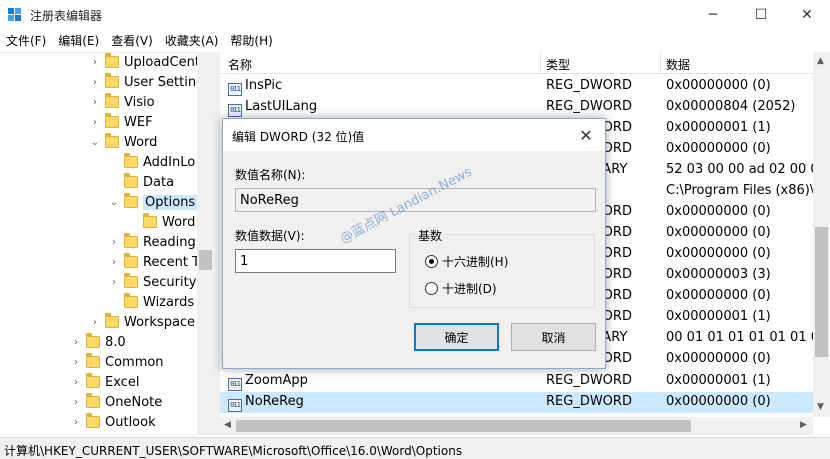 This screenshot has height=459, width=830. I want to click on tree-item: › Security, so click(152, 282).